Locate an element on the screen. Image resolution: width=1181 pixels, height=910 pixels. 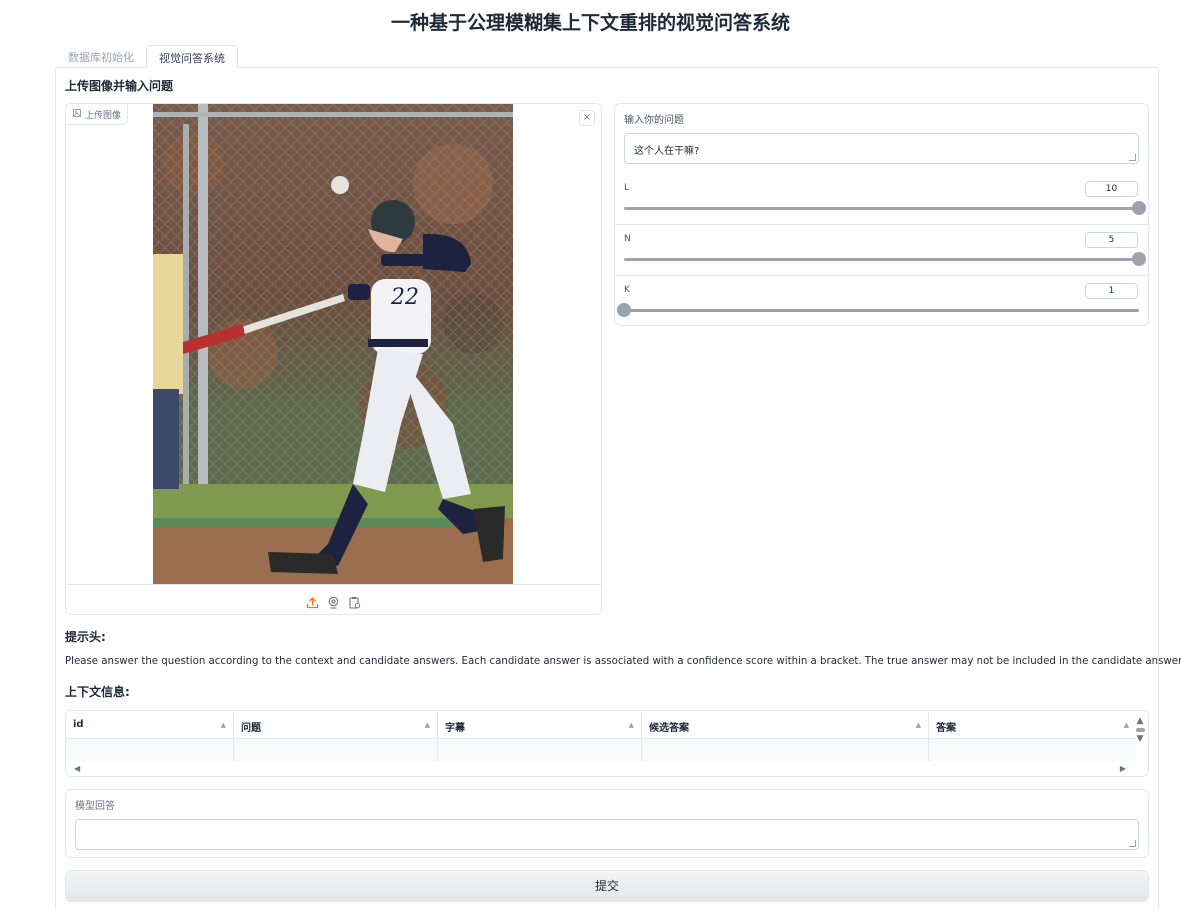
image-label-badge: 上传图像 is located at coordinates (97, 114).